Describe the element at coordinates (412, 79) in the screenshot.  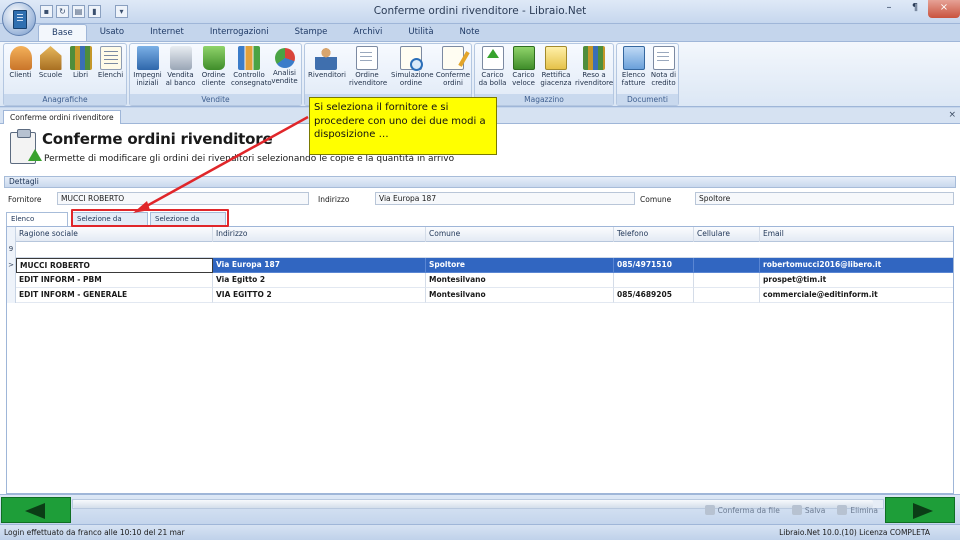
I see `simulazione-label: Simulazione ordine` at that location.